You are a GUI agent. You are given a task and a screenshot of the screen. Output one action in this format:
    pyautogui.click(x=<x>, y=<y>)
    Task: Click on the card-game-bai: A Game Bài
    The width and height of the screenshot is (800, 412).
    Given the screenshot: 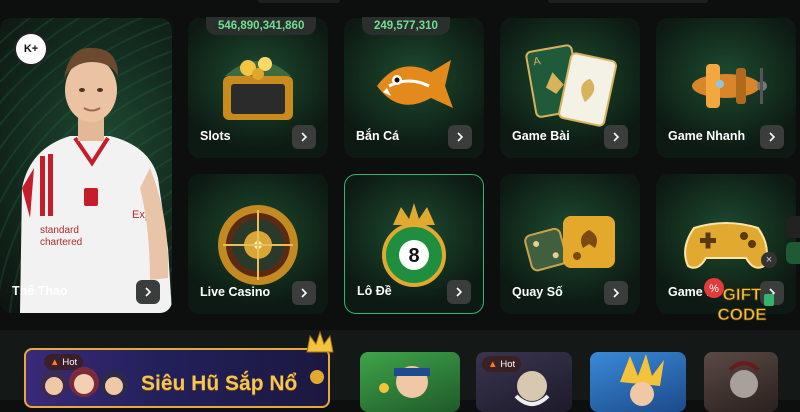 What is the action you would take?
    pyautogui.click(x=570, y=88)
    